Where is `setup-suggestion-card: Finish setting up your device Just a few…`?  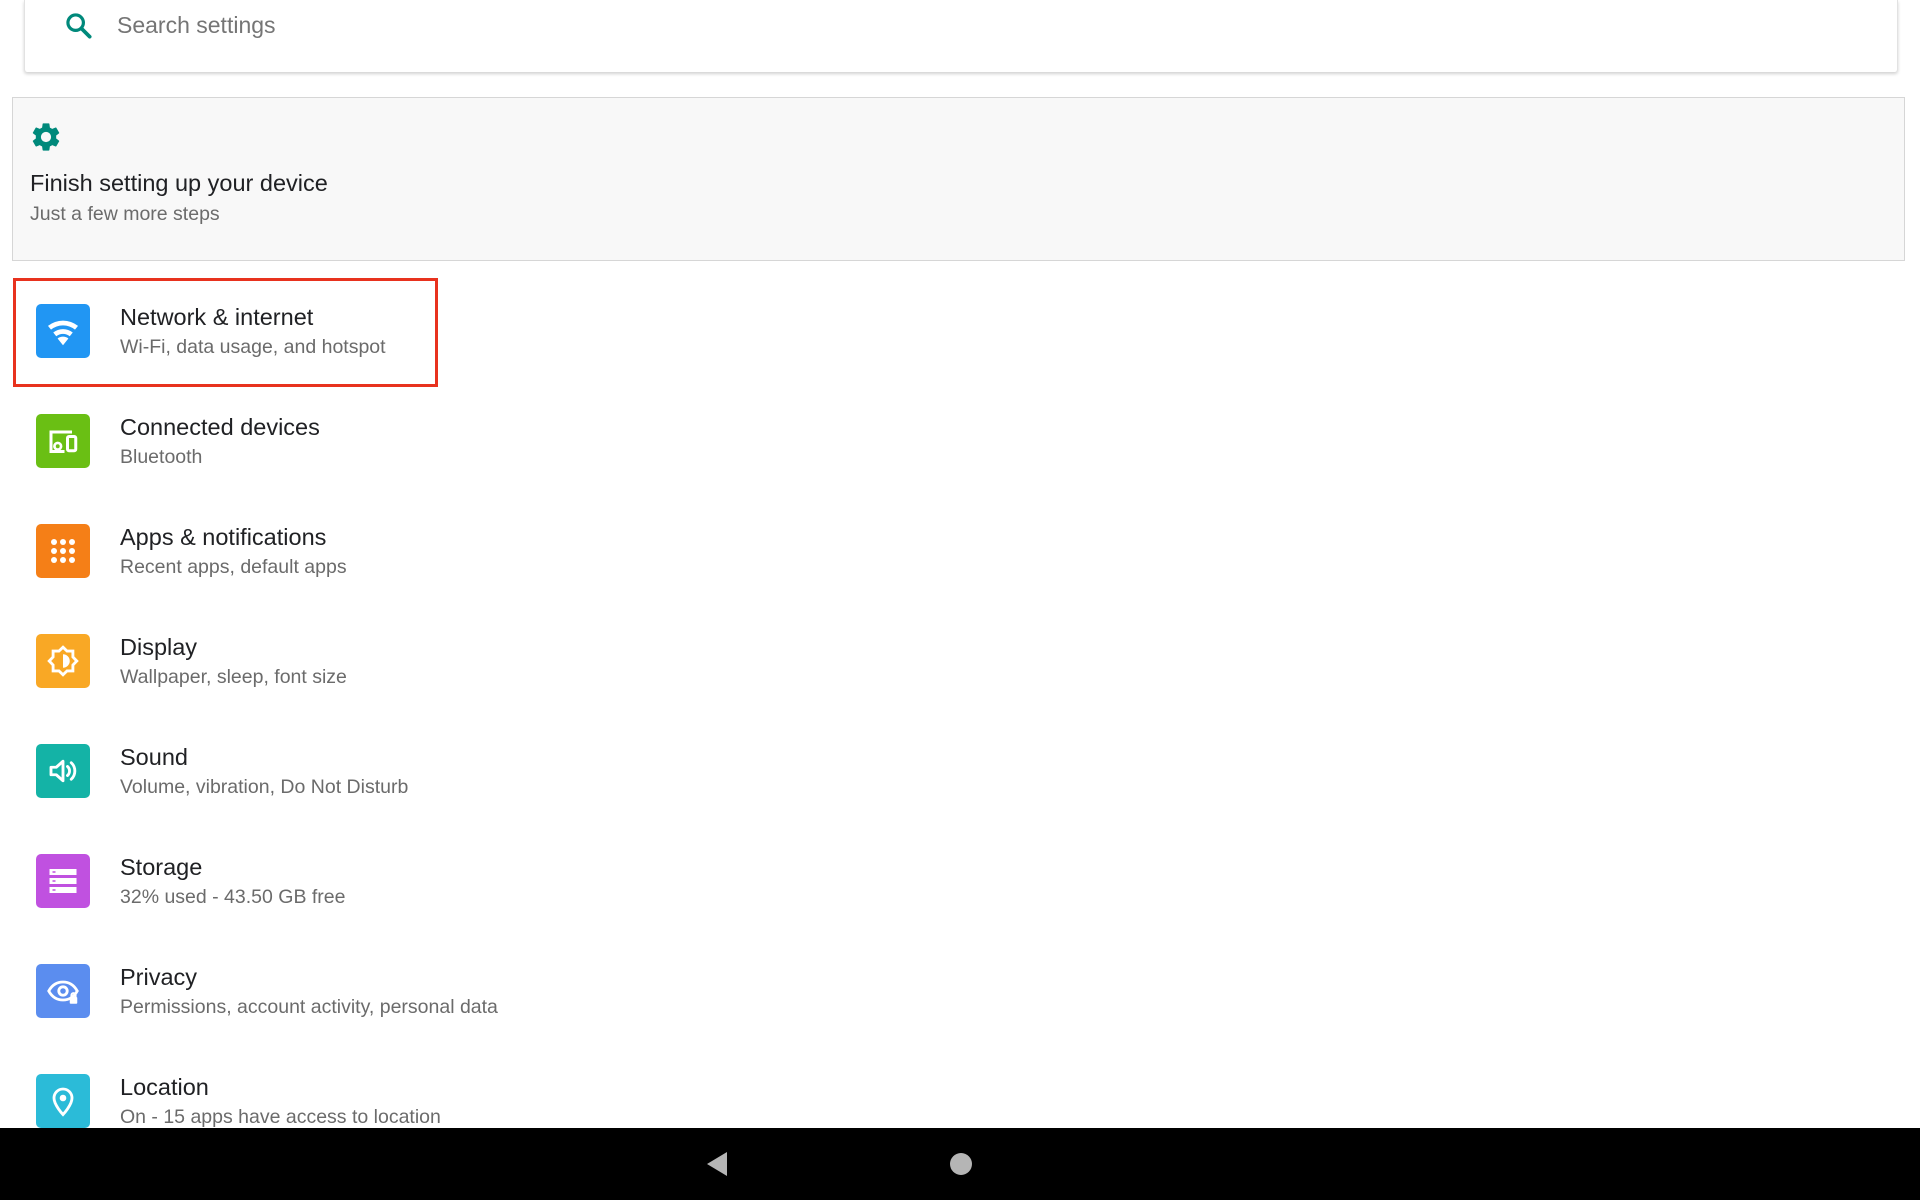 setup-suggestion-card: Finish setting up your device Just a few… is located at coordinates (958, 179).